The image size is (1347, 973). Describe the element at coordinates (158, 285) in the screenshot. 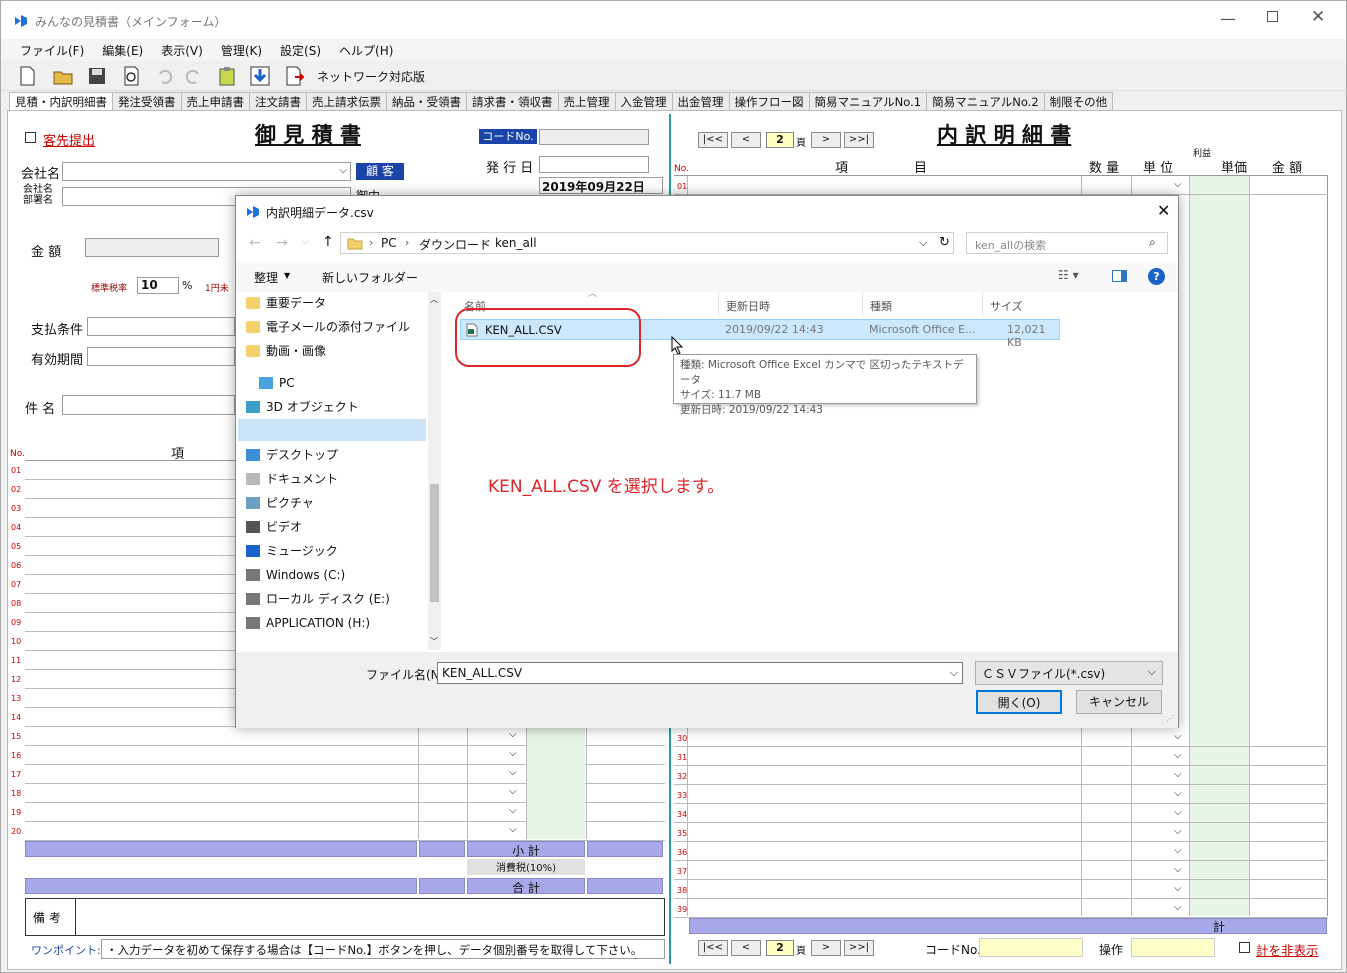

I see `tax-rate-select: 10` at that location.